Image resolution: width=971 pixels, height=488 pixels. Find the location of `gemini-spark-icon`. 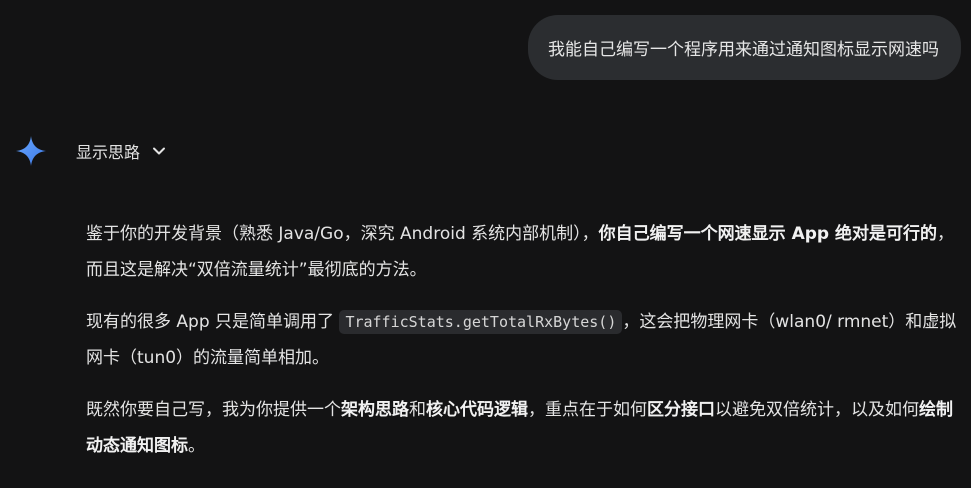

gemini-spark-icon is located at coordinates (31, 151).